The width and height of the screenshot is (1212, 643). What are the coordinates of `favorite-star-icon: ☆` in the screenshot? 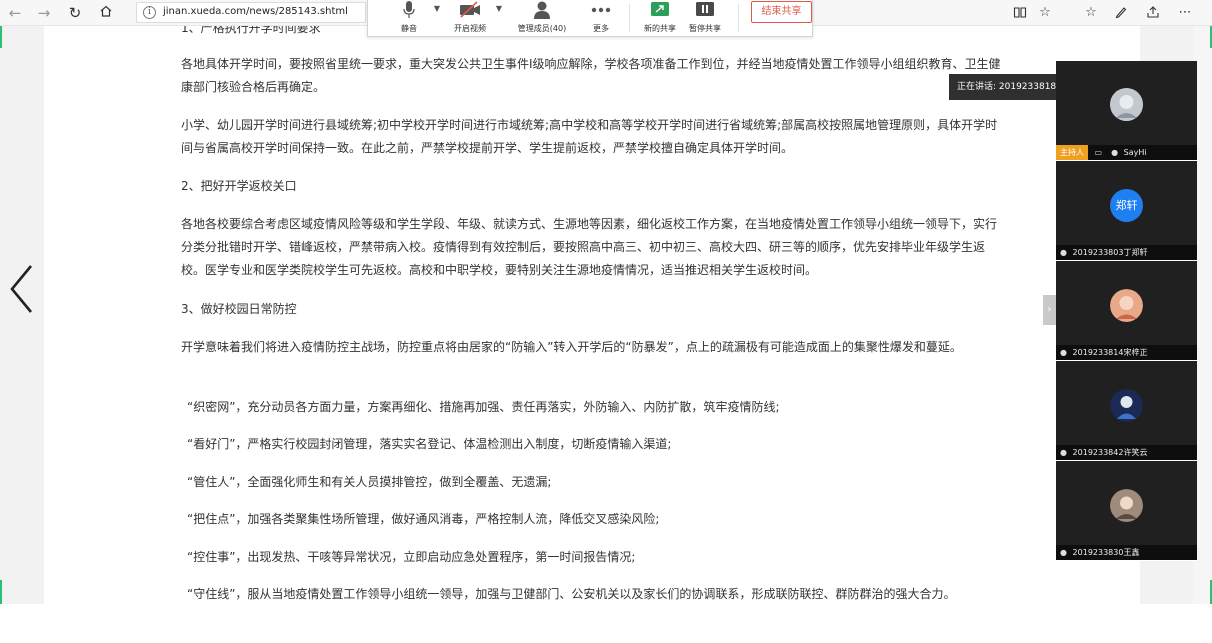 It's located at (1045, 13).